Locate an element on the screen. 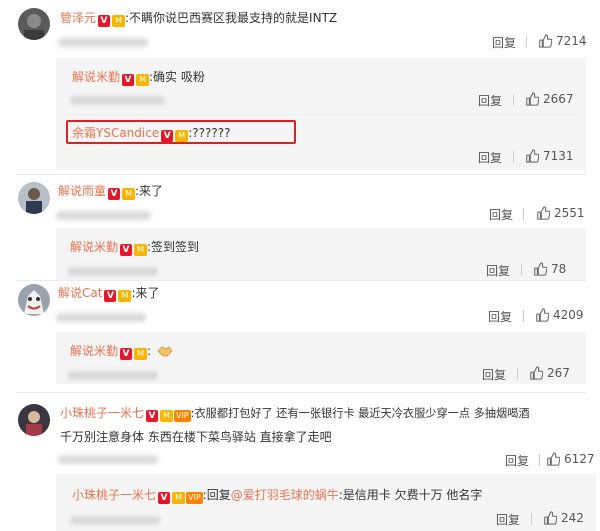 This screenshot has width=600, height=531. reply-text: :确实 吸粉 is located at coordinates (177, 77).